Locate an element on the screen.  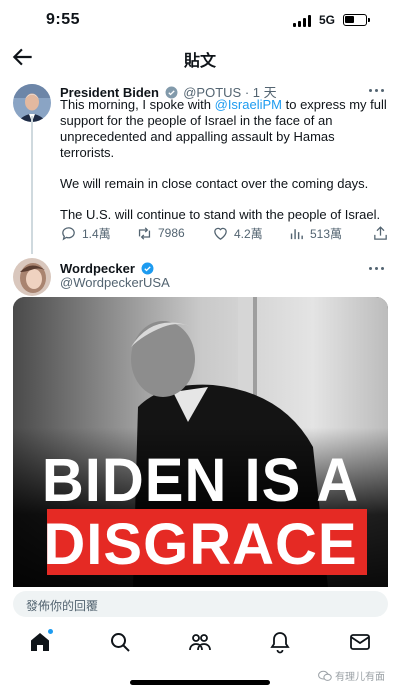
tab-home is located at coordinates (40, 641).